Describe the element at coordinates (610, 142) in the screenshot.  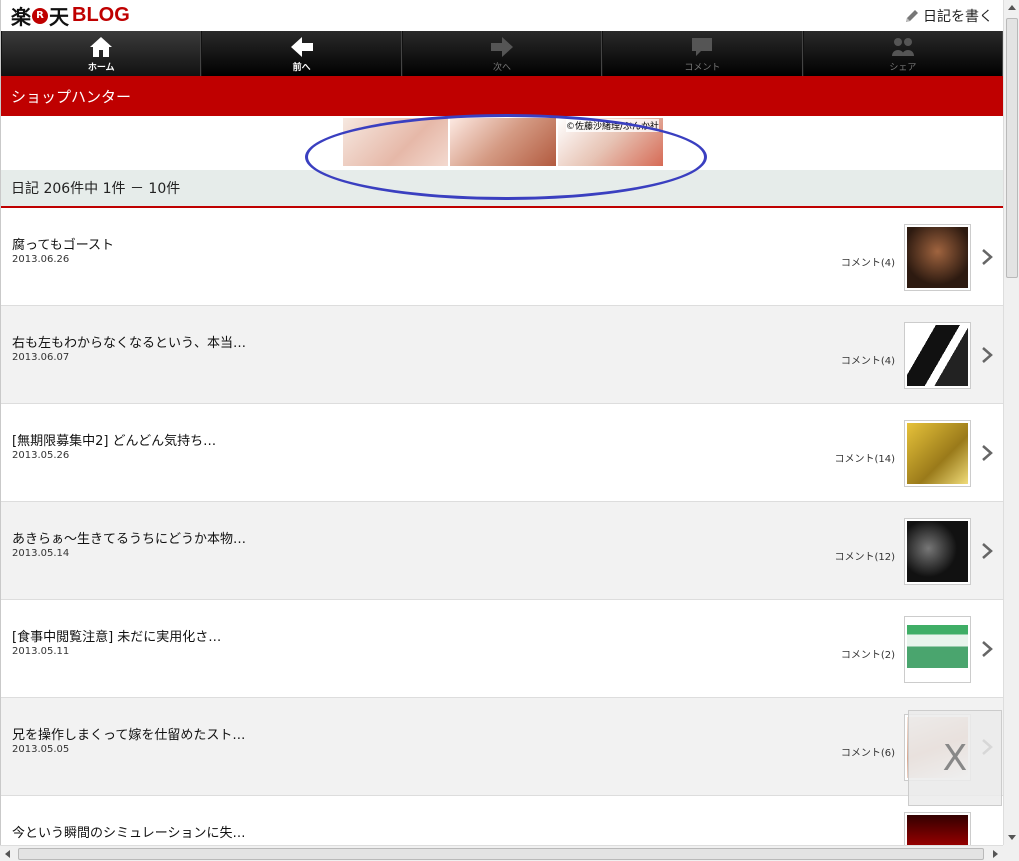
I see `ad-panel-3: ©佐藤沙緒理/ぶんか社` at that location.